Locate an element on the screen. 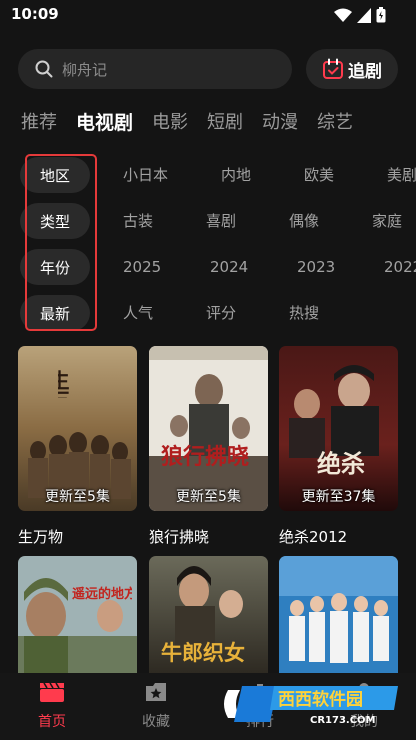  poster-card: 狼行拂晓 更新至5集 is located at coordinates (208, 428).